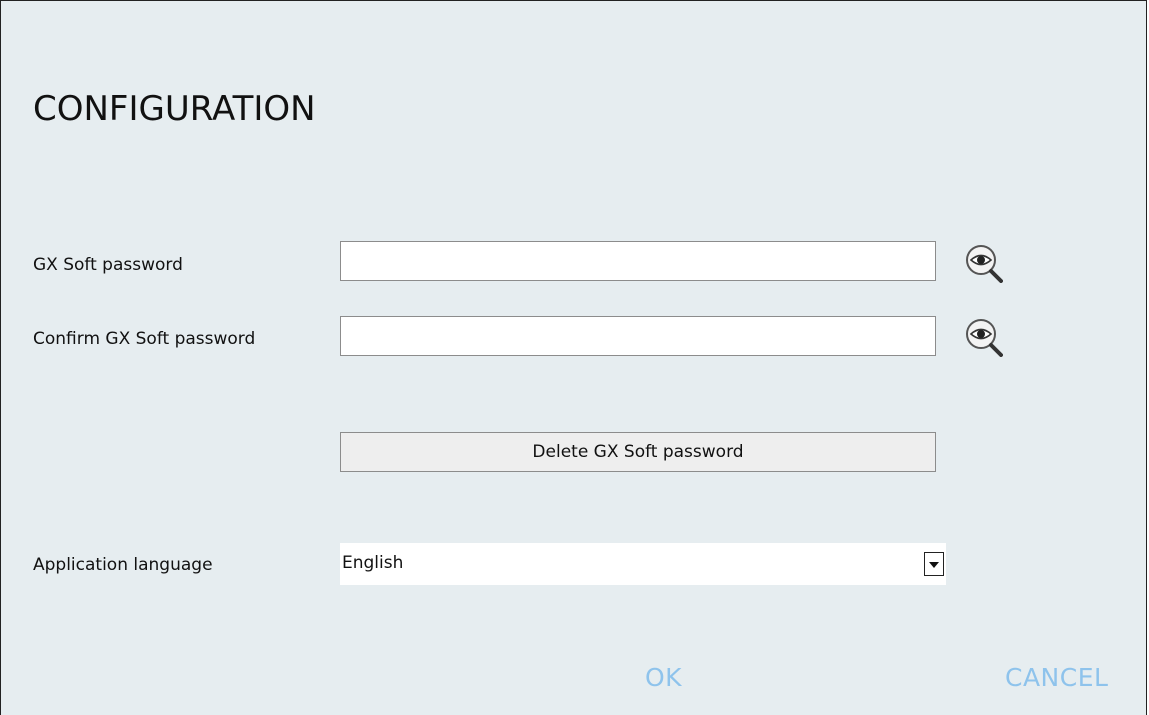 This screenshot has width=1149, height=715. Describe the element at coordinates (643, 564) in the screenshot. I see `language-select: English` at that location.